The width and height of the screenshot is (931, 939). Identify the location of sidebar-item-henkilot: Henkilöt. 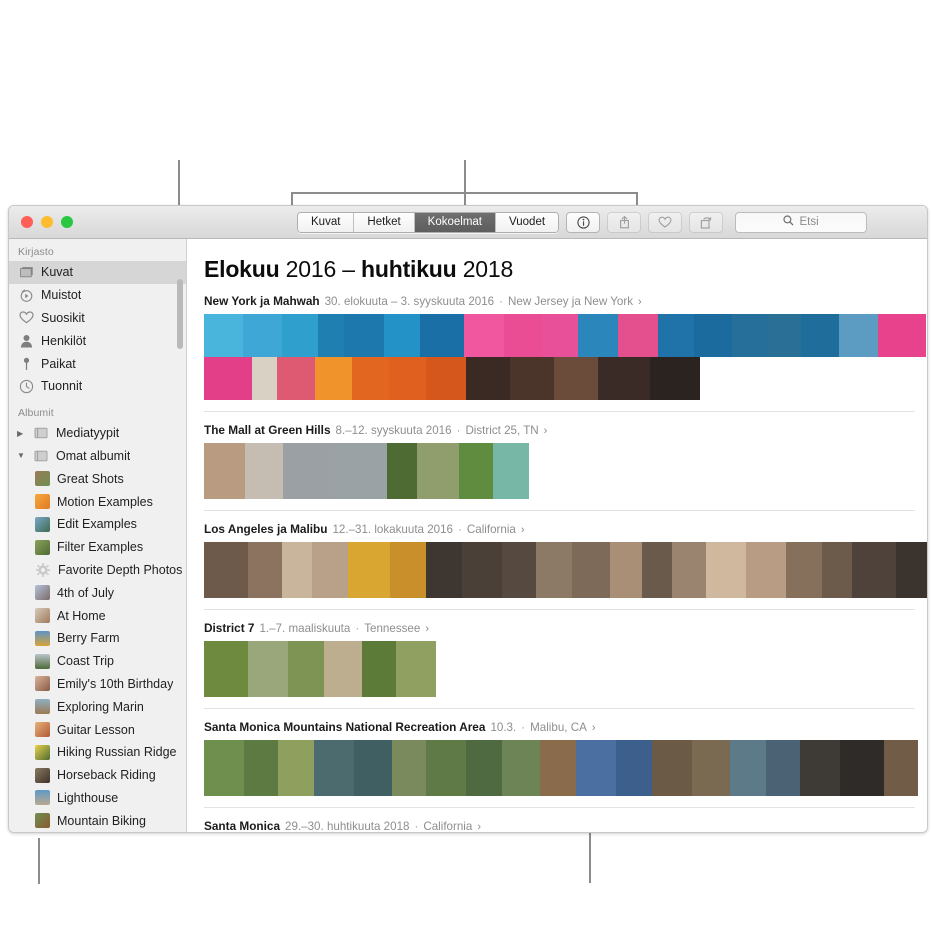
(97, 340).